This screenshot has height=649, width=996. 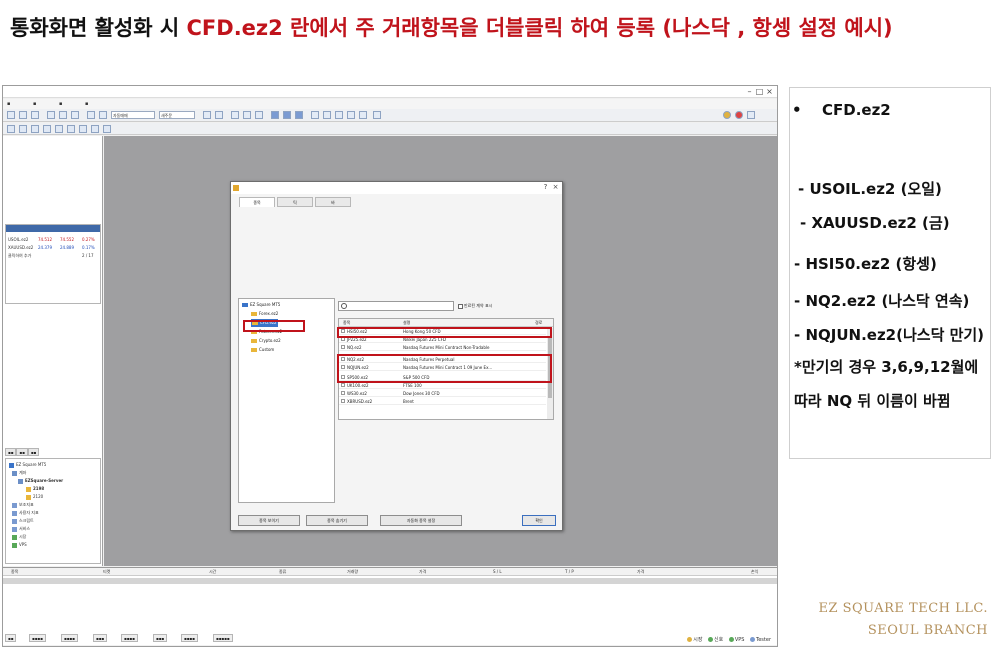 What do you see at coordinates (711, 639) in the screenshot?
I see `signals-icon` at bounding box center [711, 639].